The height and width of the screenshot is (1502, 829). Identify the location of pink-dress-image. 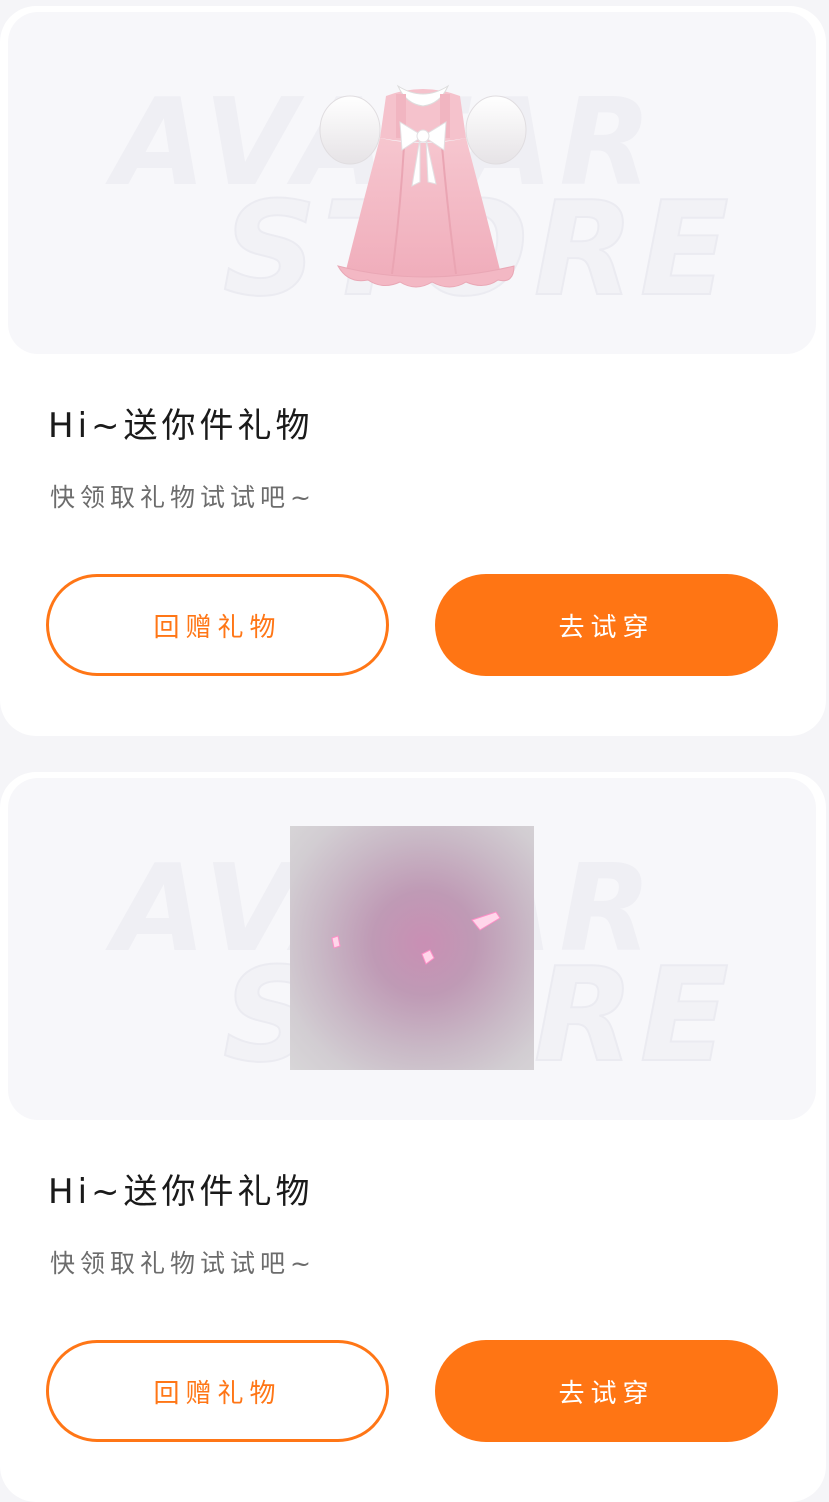
(423, 186).